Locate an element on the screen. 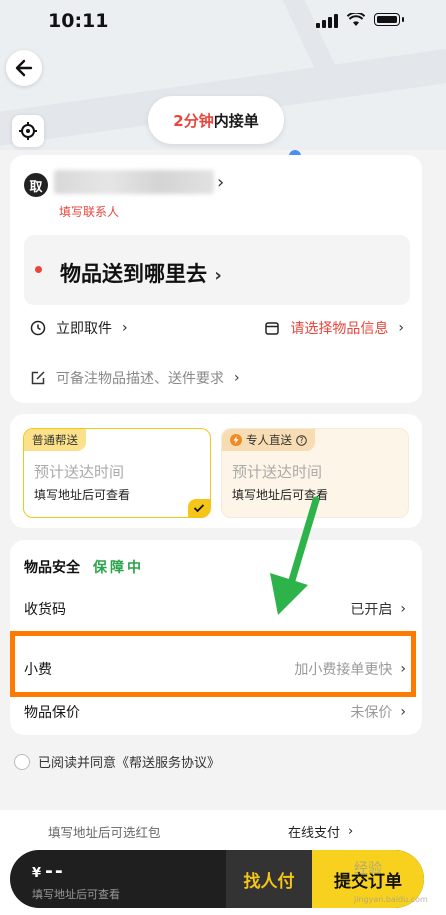 Image resolution: width=446 pixels, height=915 pixels. receipt-code-row: 收货码 已开启 › is located at coordinates (215, 609).